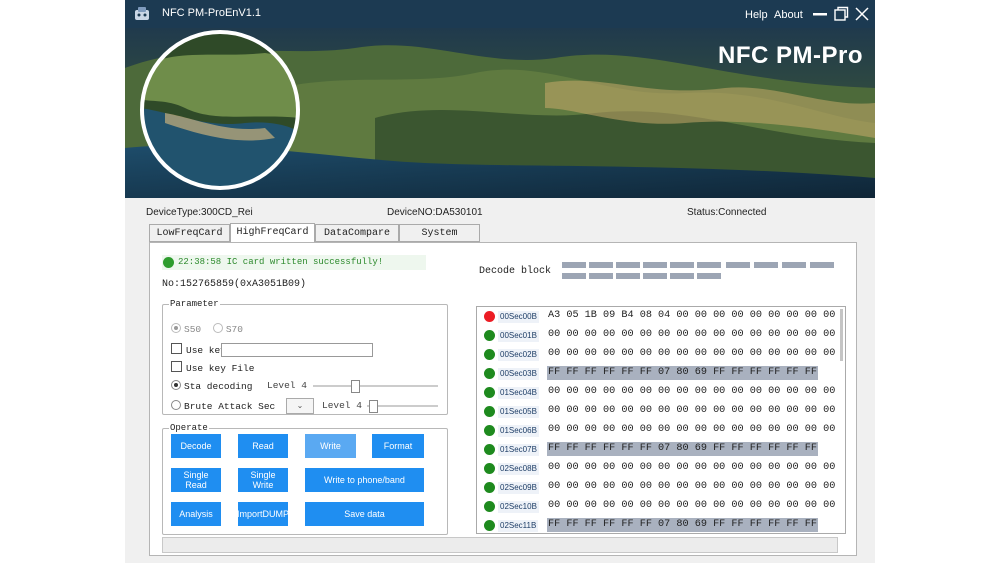 The height and width of the screenshot is (563, 1000). Describe the element at coordinates (263, 480) in the screenshot. I see `single-write-button: Single Write` at that location.